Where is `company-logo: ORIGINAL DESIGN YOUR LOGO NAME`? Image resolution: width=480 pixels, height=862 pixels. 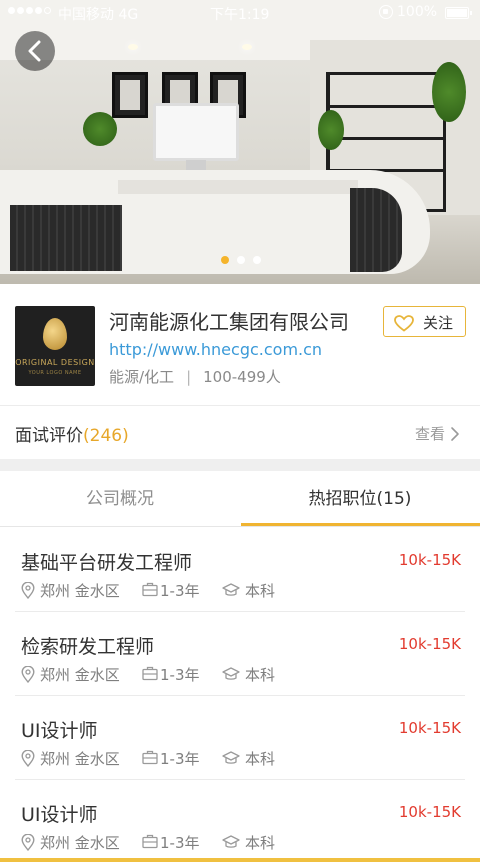
company-logo: ORIGINAL DESIGN YOUR LOGO NAME is located at coordinates (55, 346).